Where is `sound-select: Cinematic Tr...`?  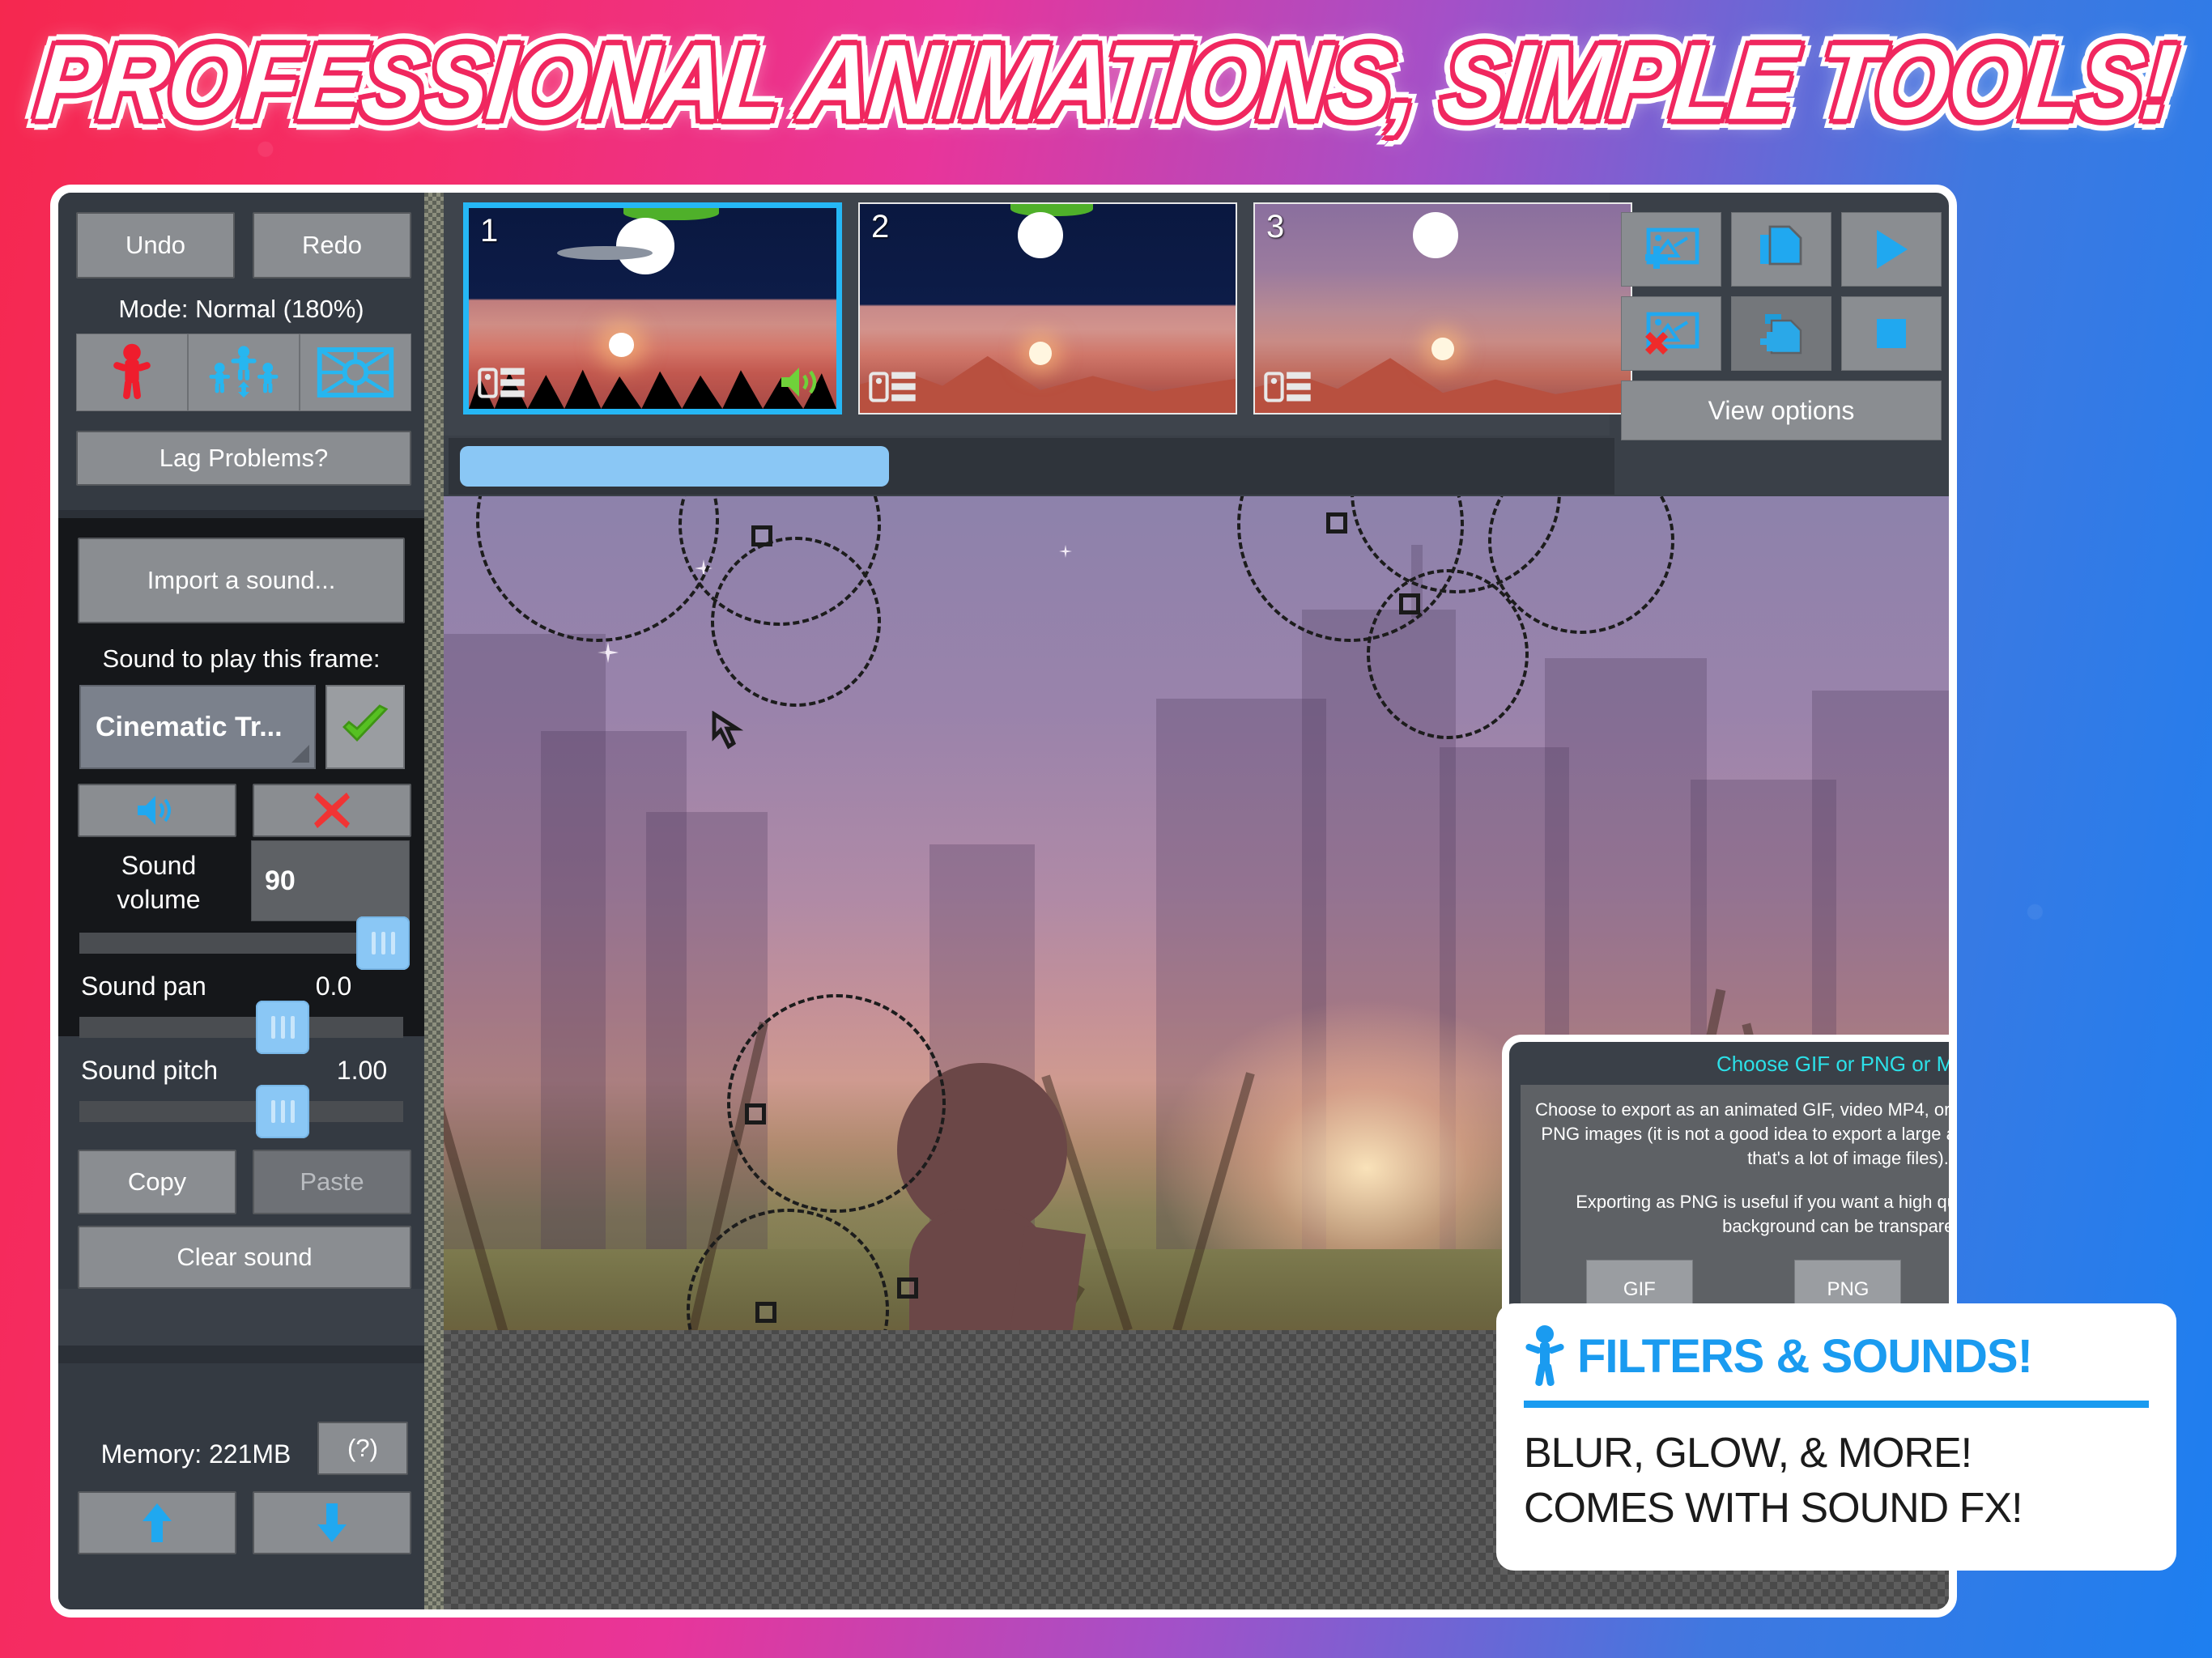 sound-select: Cinematic Tr... is located at coordinates (198, 727).